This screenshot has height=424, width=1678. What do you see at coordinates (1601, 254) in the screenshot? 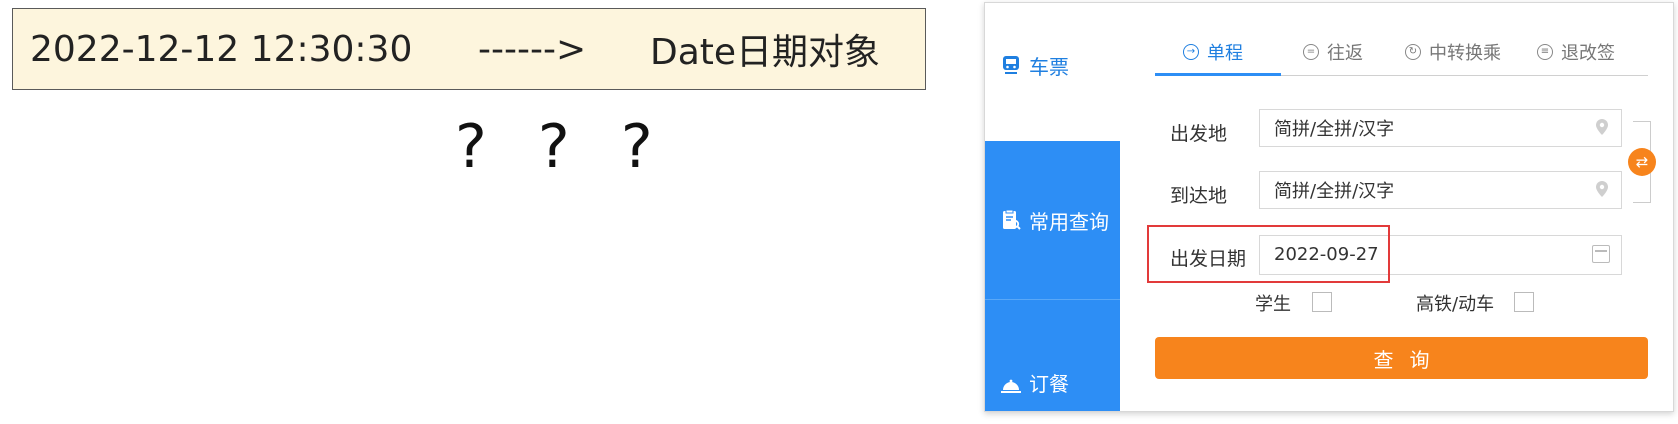
I see `calendar-icon` at bounding box center [1601, 254].